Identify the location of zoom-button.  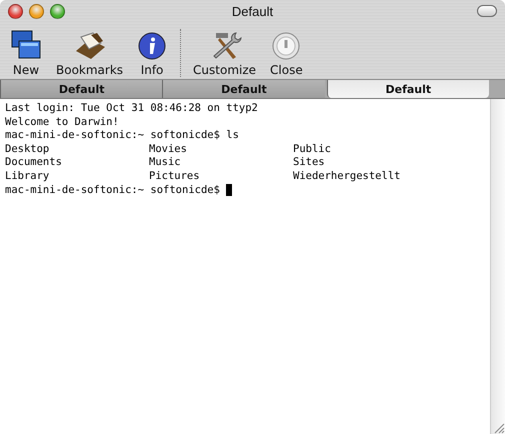
(57, 11).